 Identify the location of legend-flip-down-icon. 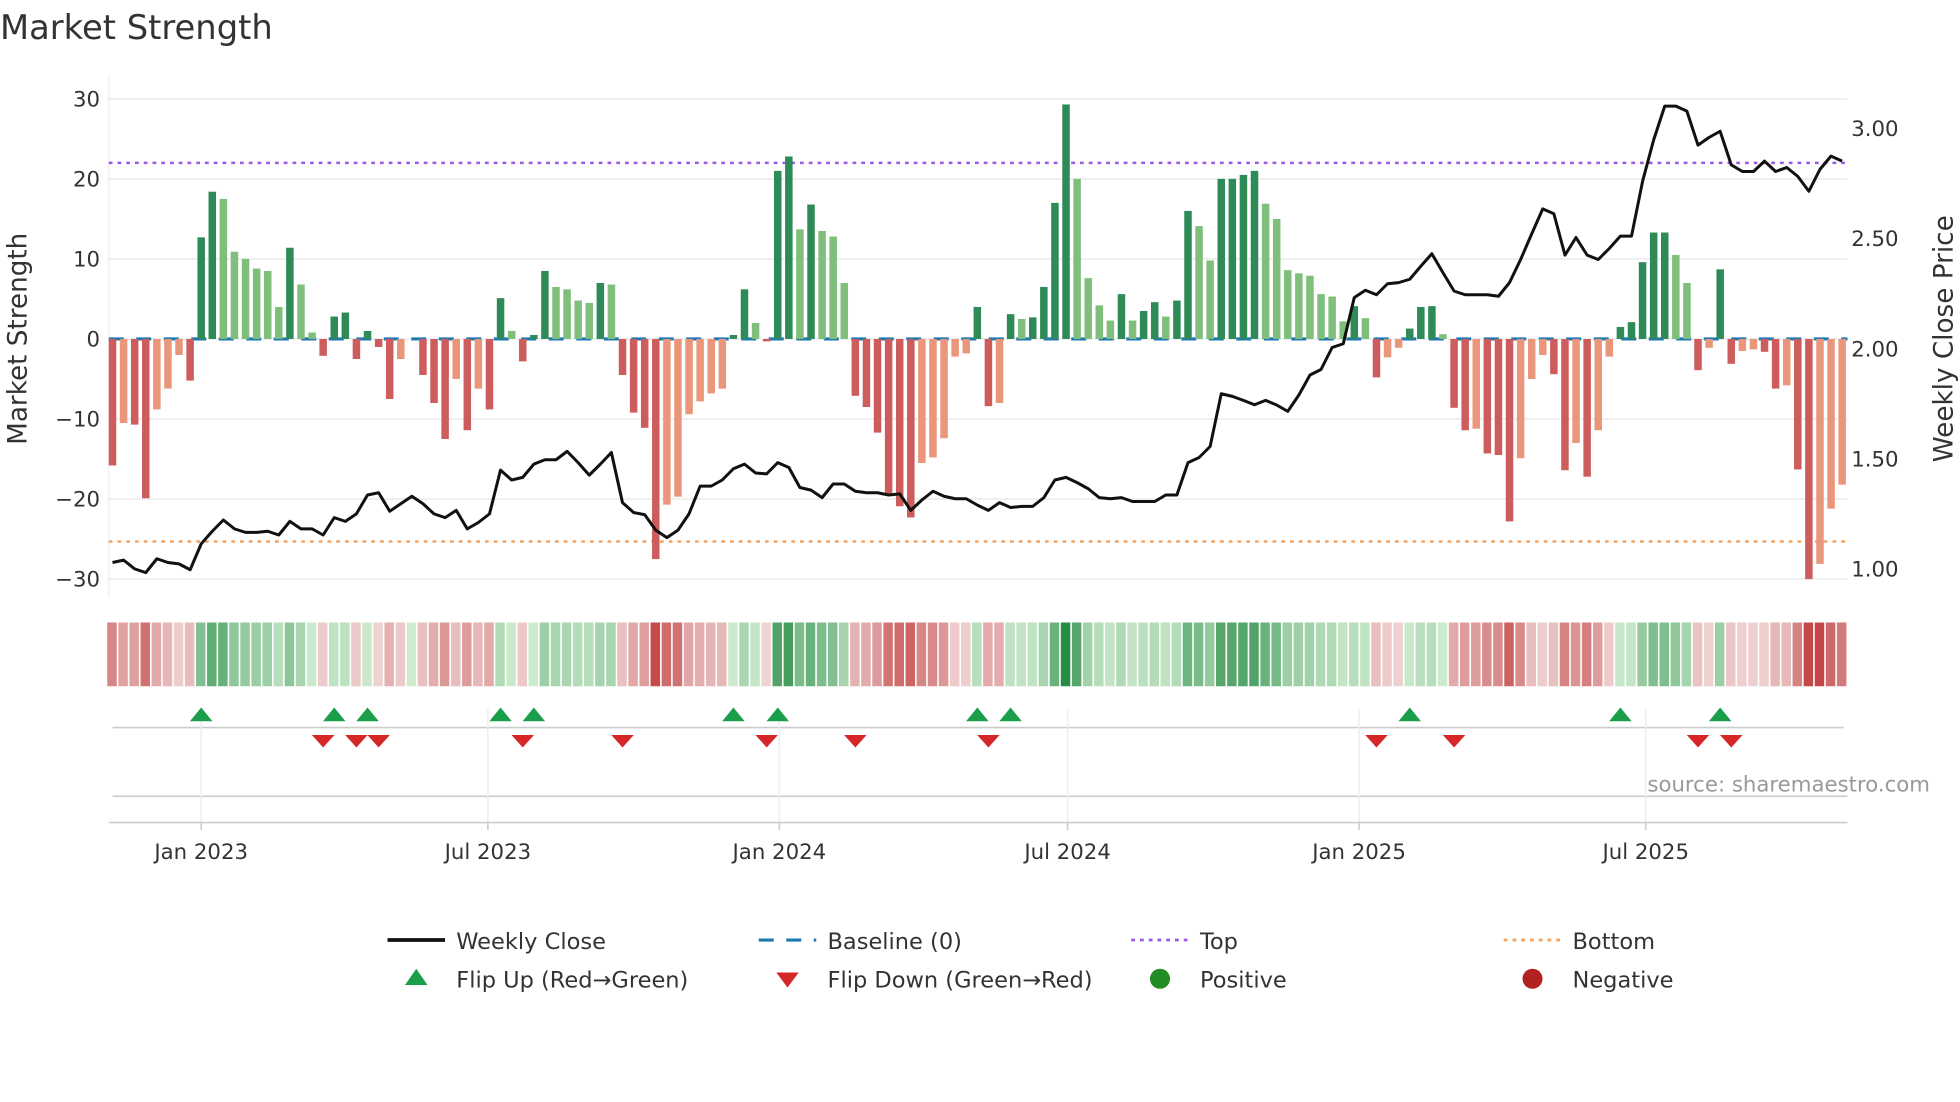
(787, 980).